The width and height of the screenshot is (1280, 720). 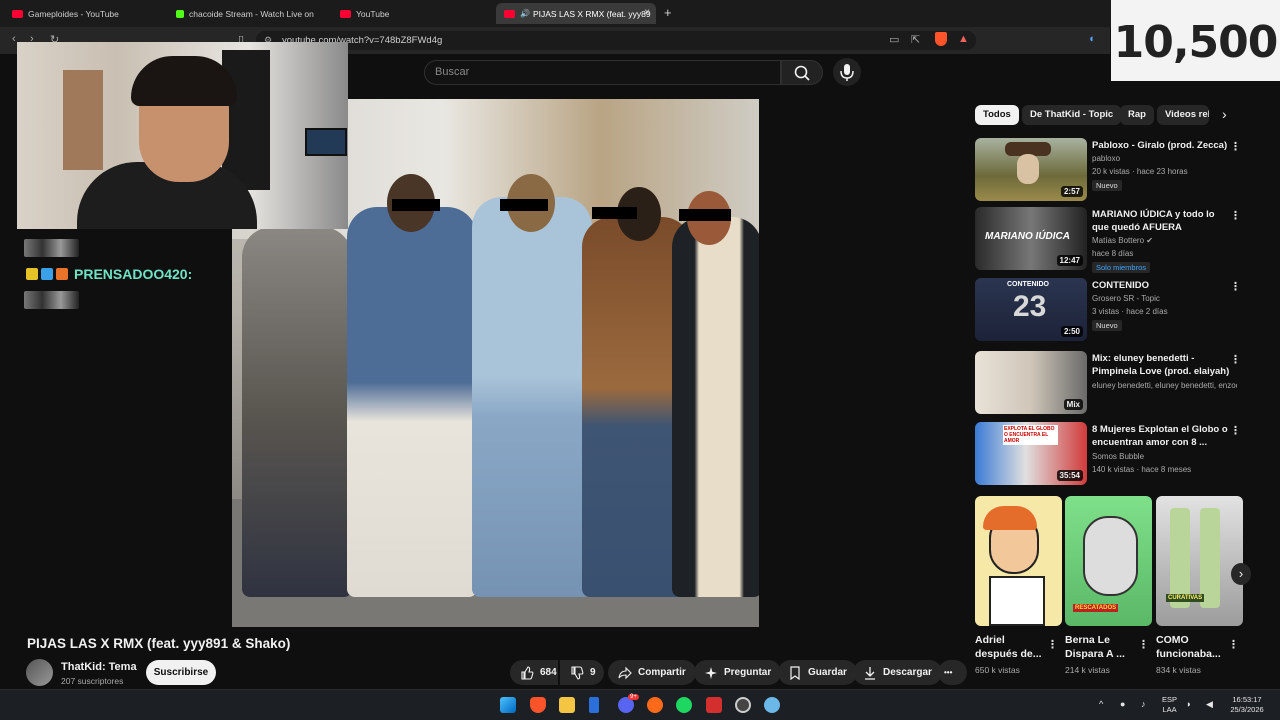 I want to click on dislike-button: 9, so click(x=582, y=672).